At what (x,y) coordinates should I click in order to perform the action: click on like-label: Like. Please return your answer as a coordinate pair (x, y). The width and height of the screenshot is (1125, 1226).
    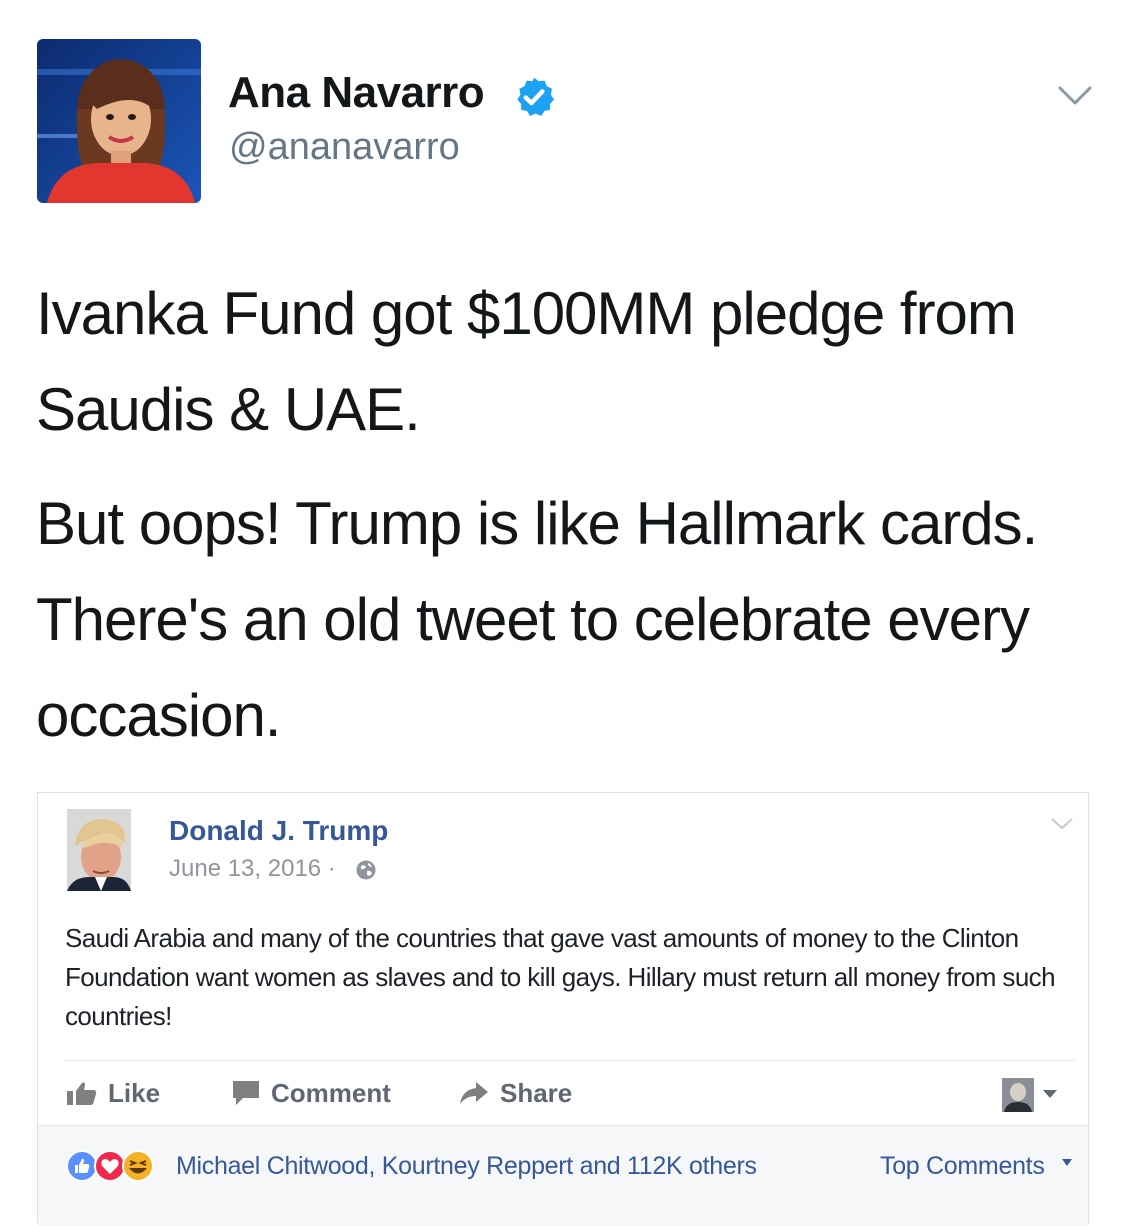
    Looking at the image, I should click on (134, 1092).